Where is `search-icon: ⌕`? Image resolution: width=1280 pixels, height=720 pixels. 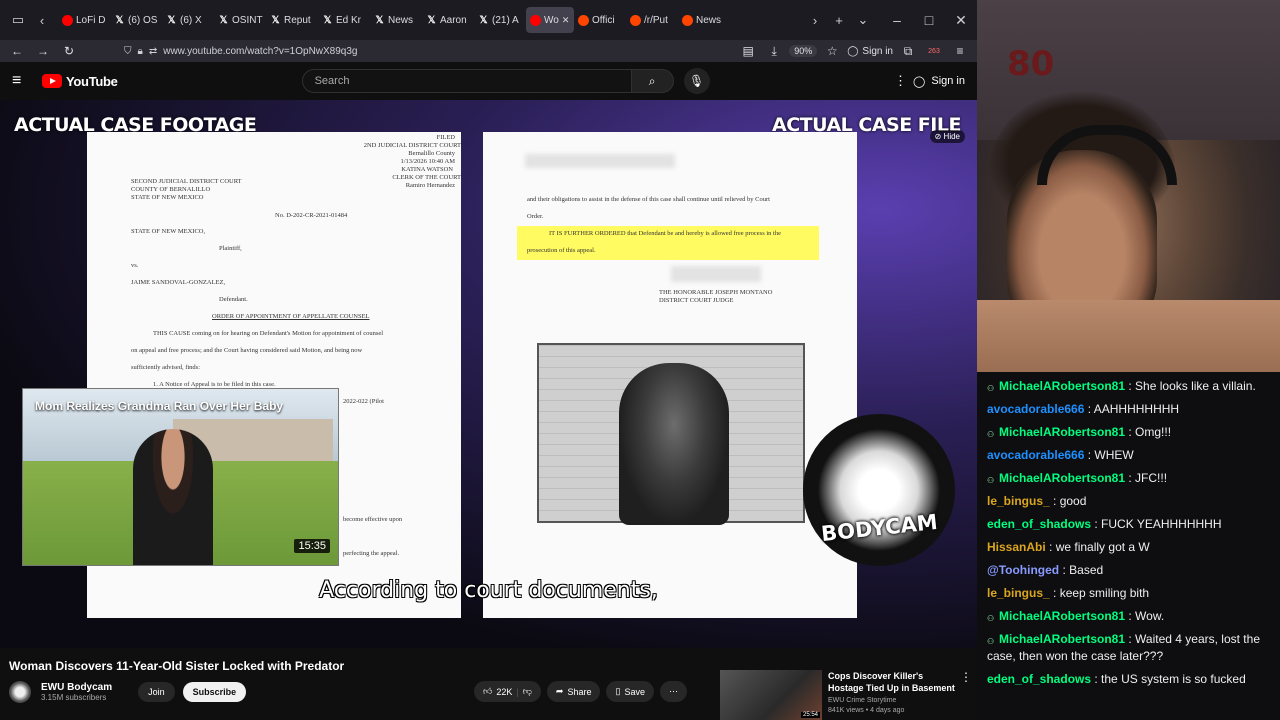
search-icon: ⌕ is located at coordinates (652, 81).